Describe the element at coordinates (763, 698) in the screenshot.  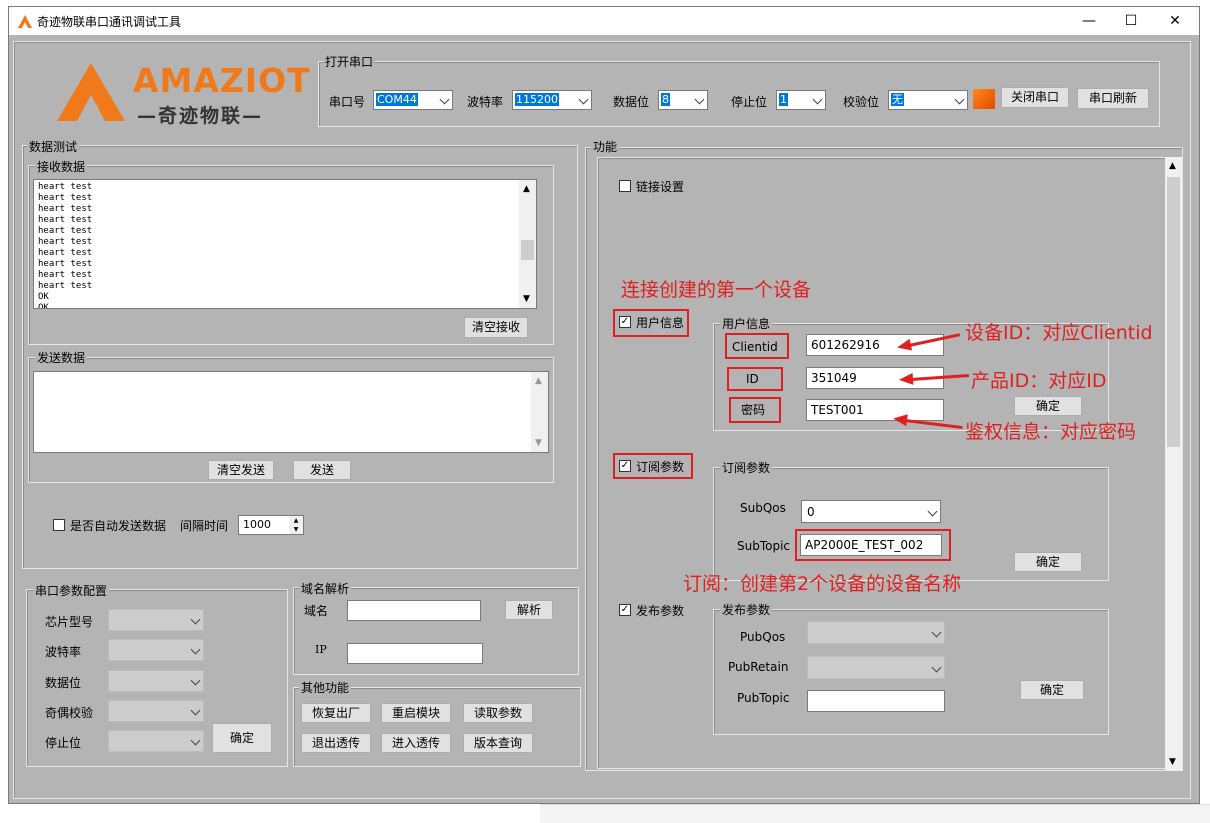
I see `pubtopic-label: PubTopic` at that location.